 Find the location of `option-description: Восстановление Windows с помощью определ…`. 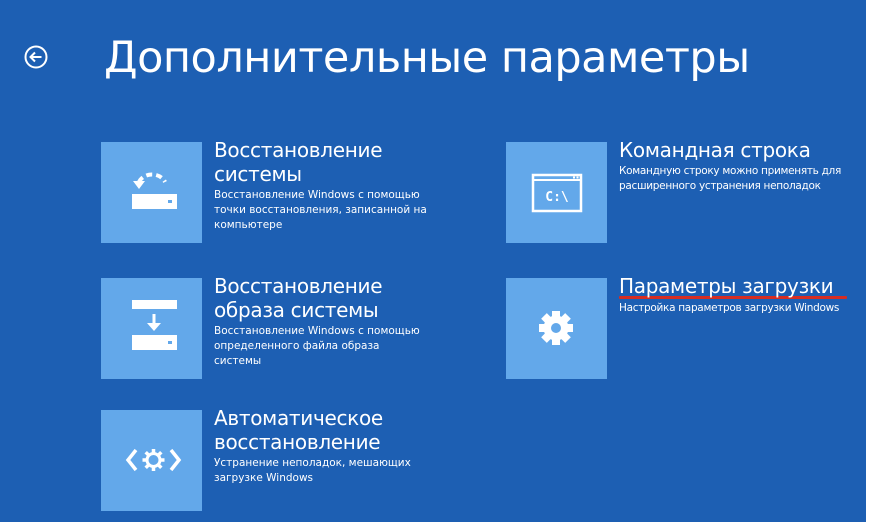

option-description: Восстановление Windows с помощью определ… is located at coordinates (317, 346).